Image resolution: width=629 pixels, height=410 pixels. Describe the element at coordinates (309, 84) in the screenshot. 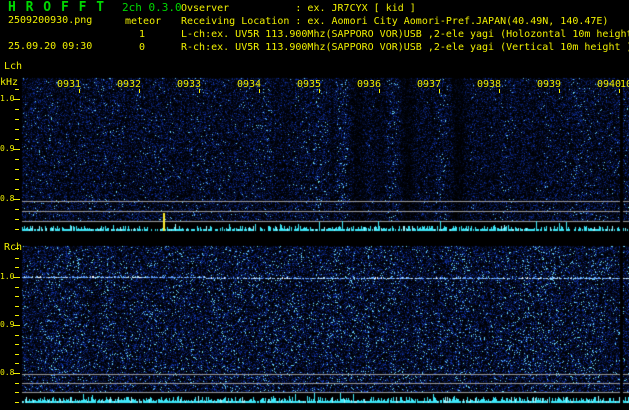

I see `time-label: 0935` at that location.